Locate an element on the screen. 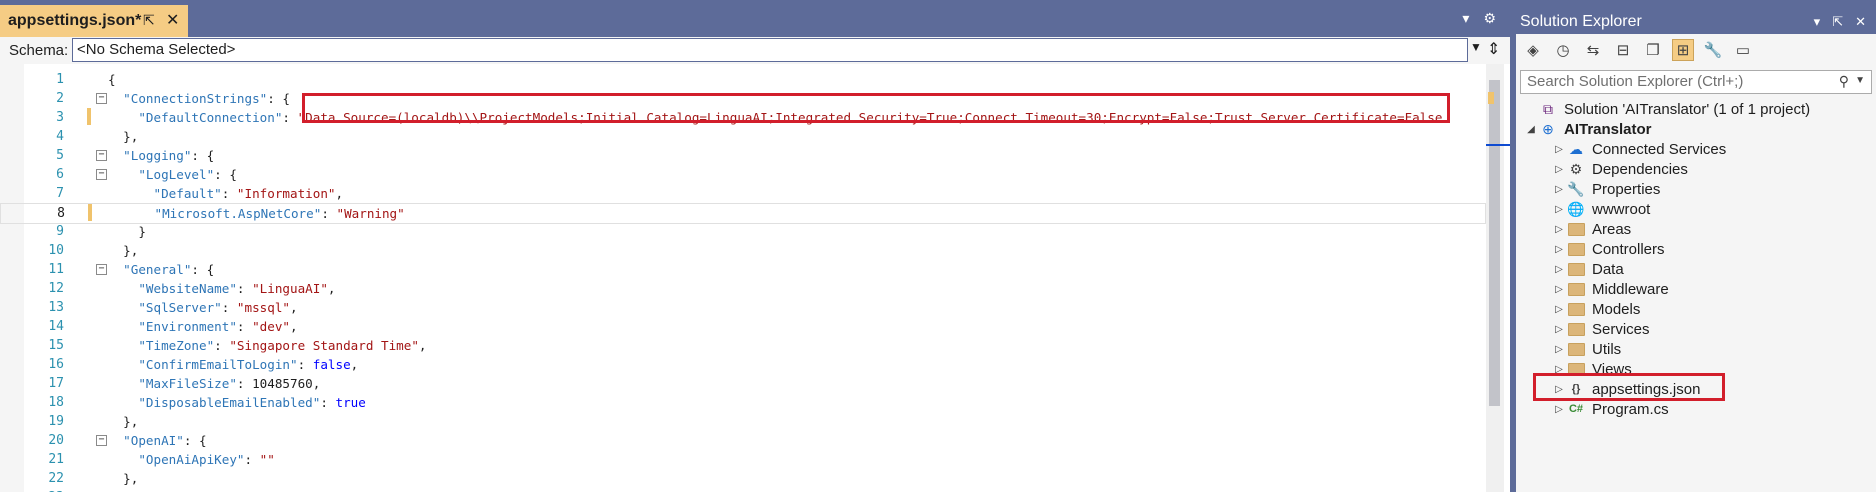  tree-item-utils: ▷ Utils is located at coordinates (1586, 349).